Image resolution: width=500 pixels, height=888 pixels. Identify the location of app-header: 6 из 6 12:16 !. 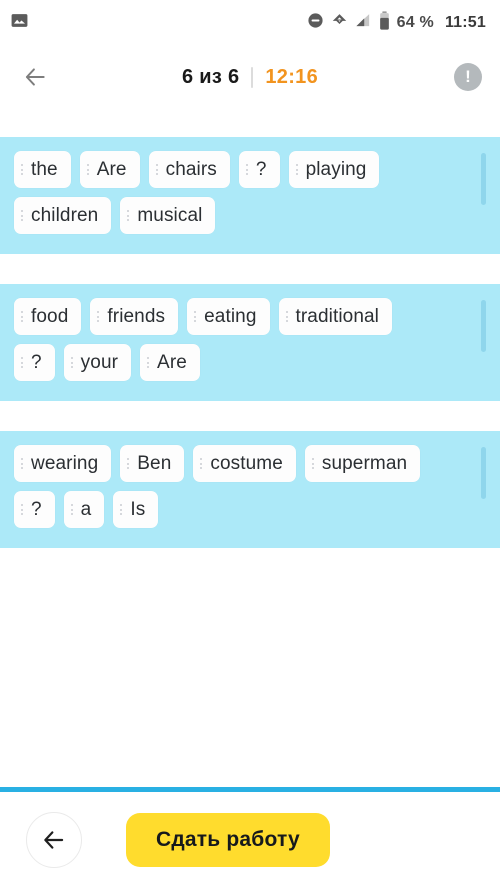
(250, 77).